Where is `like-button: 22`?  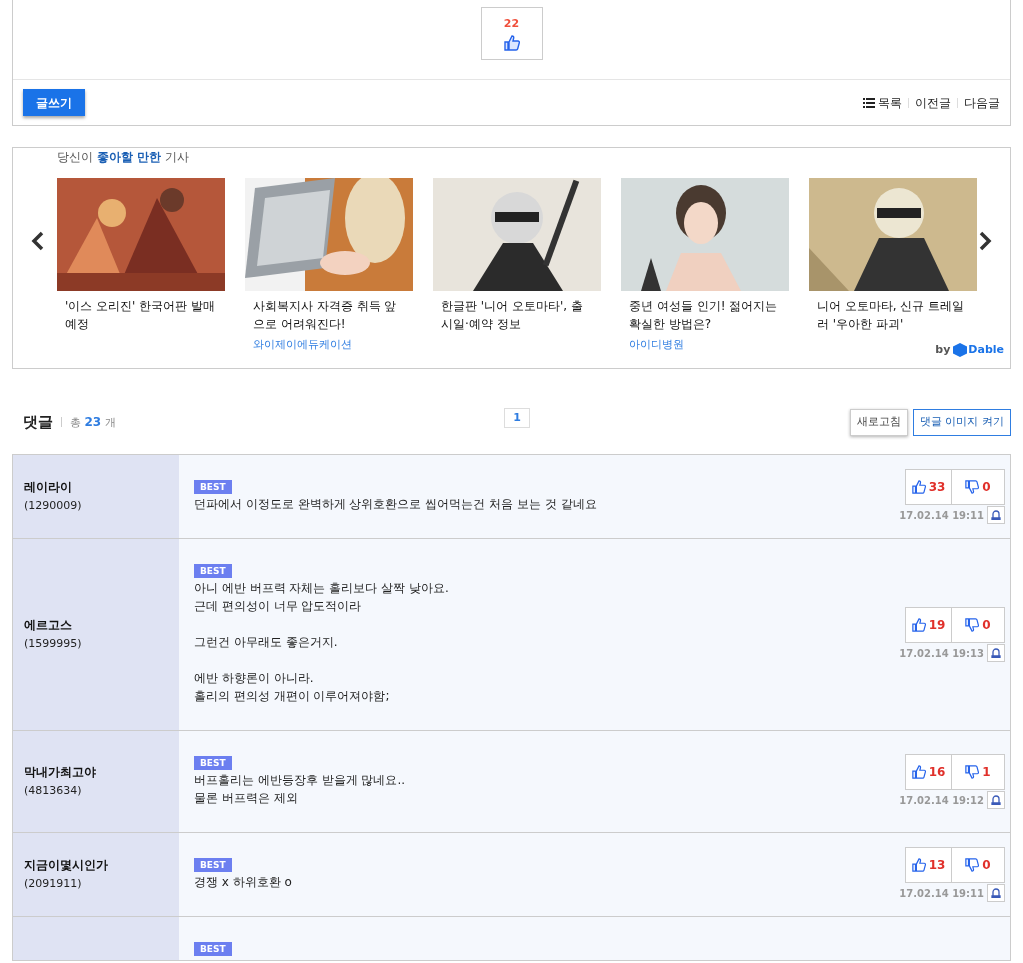 like-button: 22 is located at coordinates (511, 33).